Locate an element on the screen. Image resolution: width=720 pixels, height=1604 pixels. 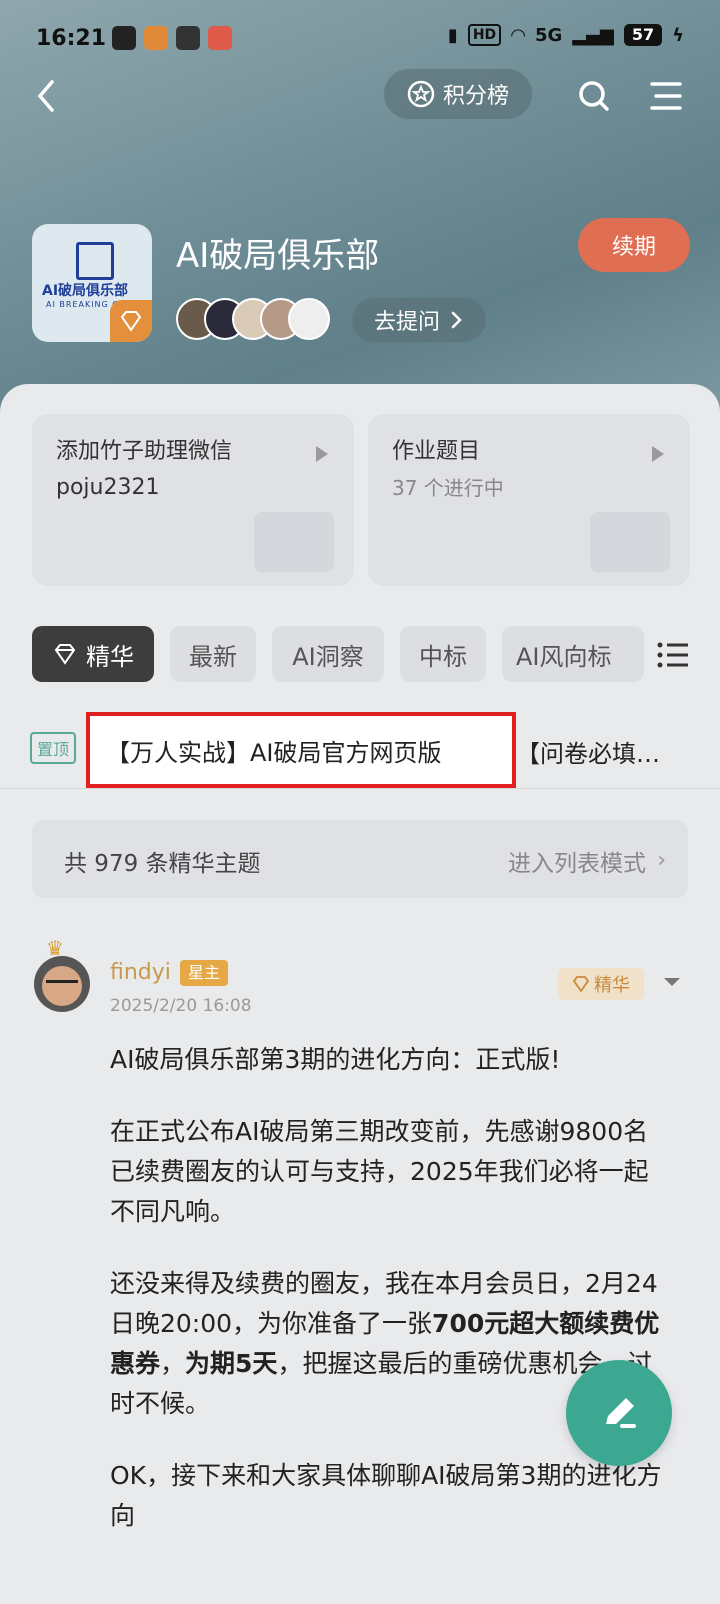
leaderboard-button: 积分榜 is located at coordinates (458, 94).